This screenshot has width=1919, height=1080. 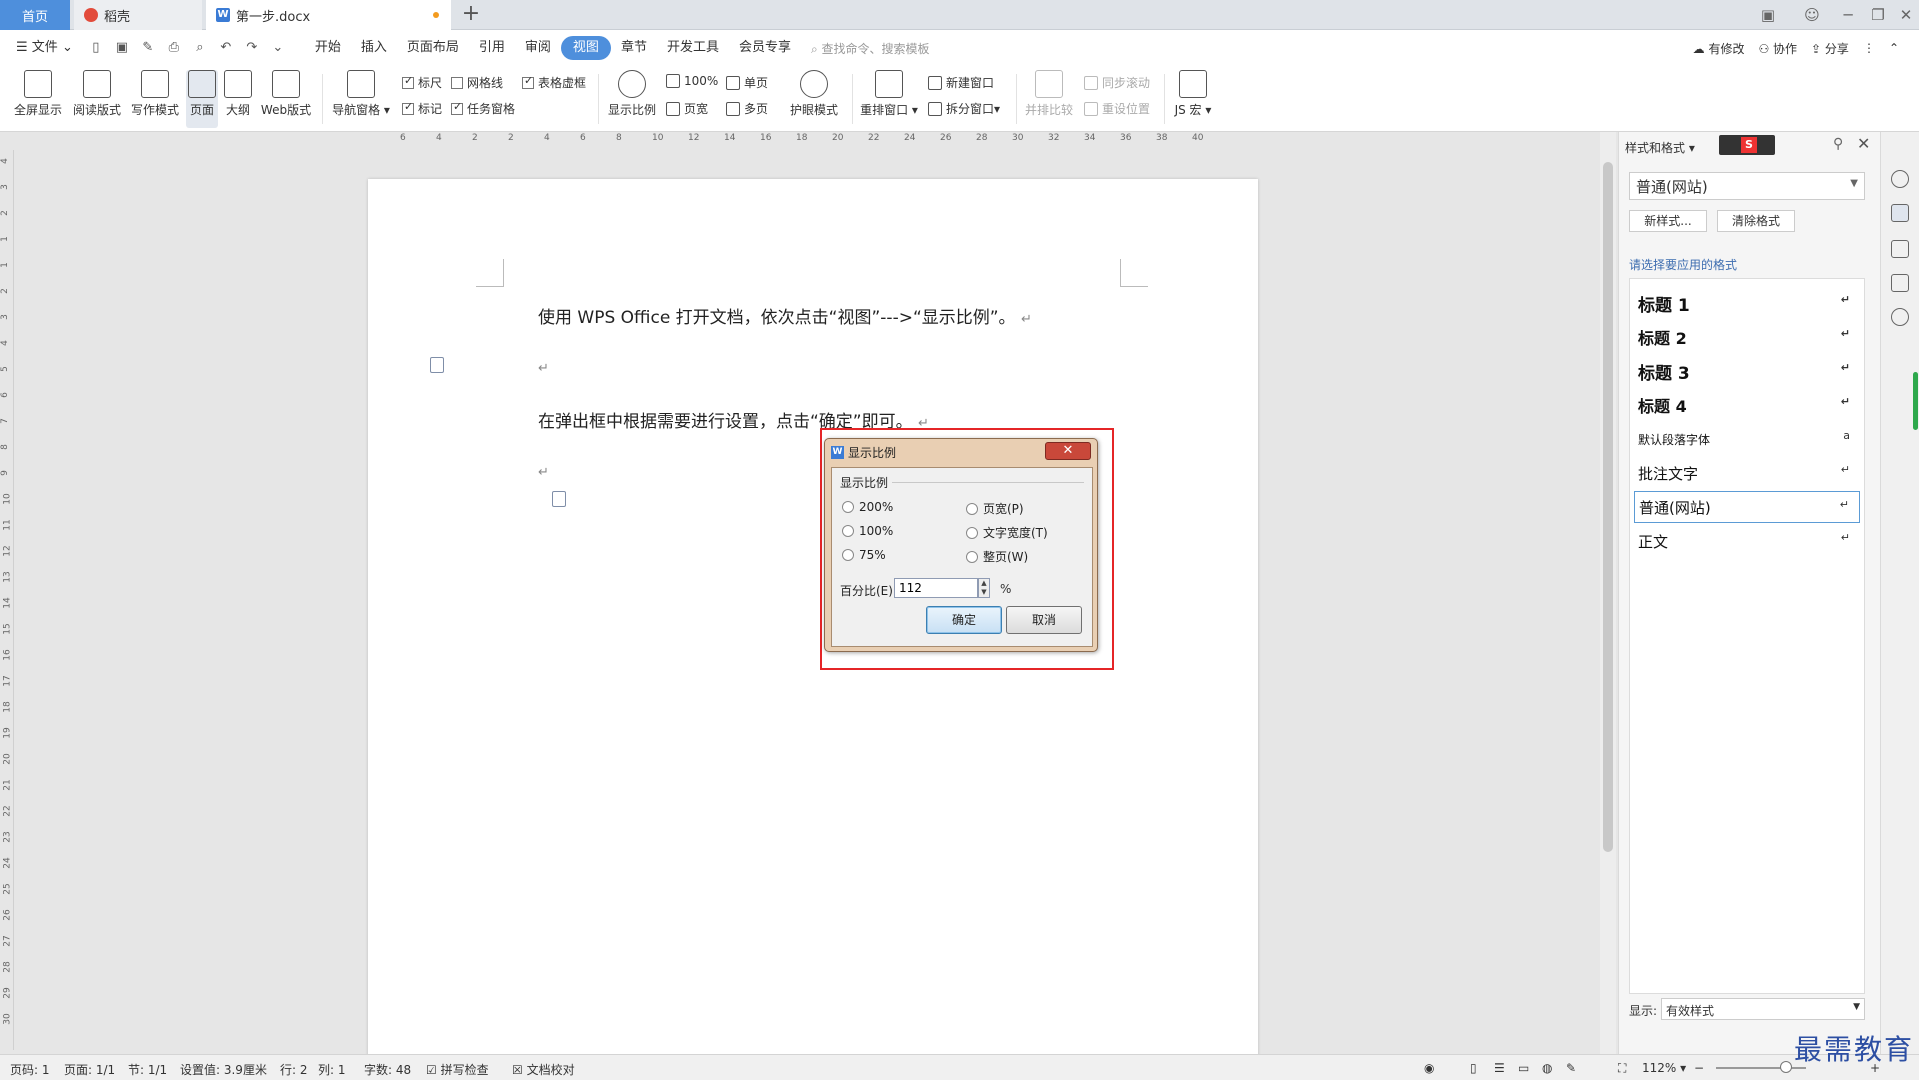 I want to click on fullscreen-button: 全屏显示, so click(x=38, y=94).